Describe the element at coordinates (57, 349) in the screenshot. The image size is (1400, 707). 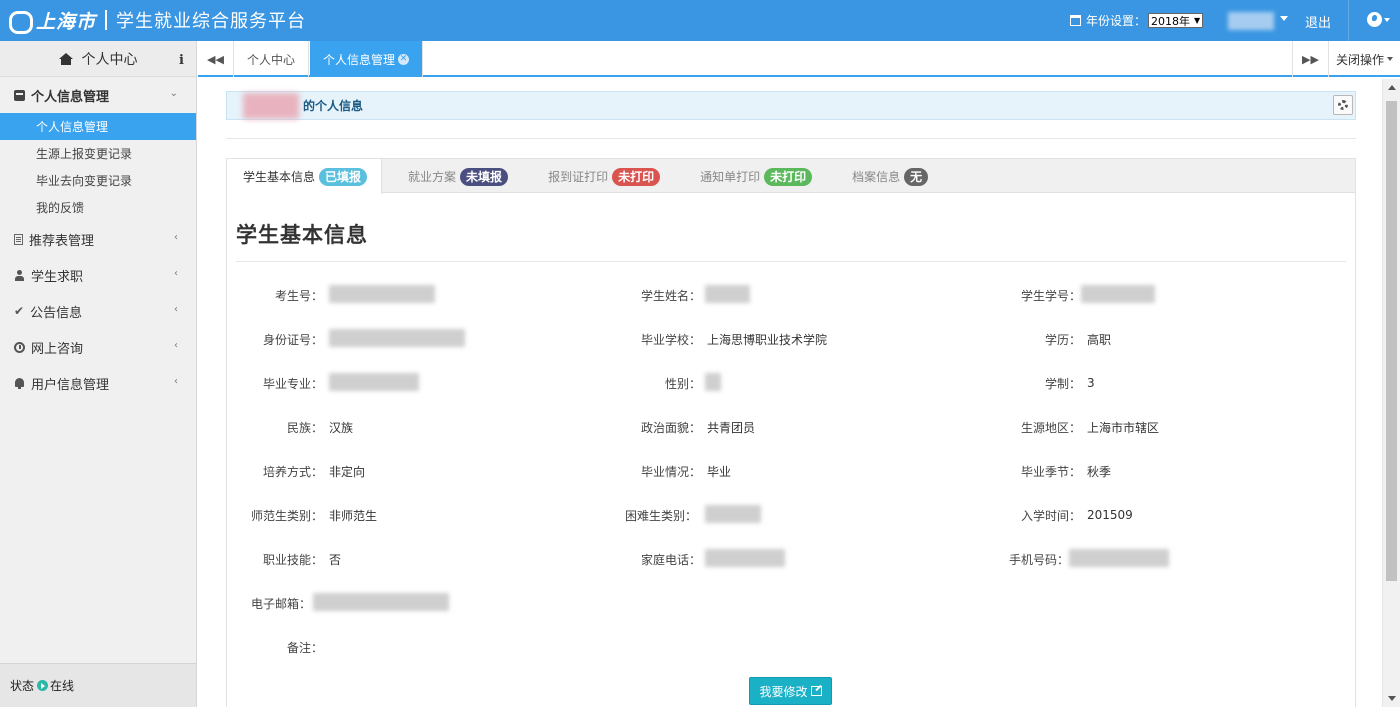
I see `sidebar-group-label: 网上咨询` at that location.